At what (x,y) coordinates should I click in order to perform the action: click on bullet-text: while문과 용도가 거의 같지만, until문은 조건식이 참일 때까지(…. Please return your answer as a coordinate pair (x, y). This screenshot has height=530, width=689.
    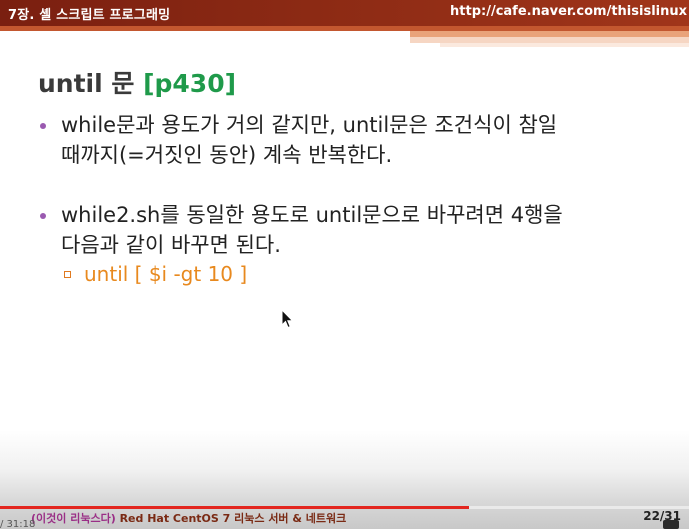
    Looking at the image, I should click on (361, 140).